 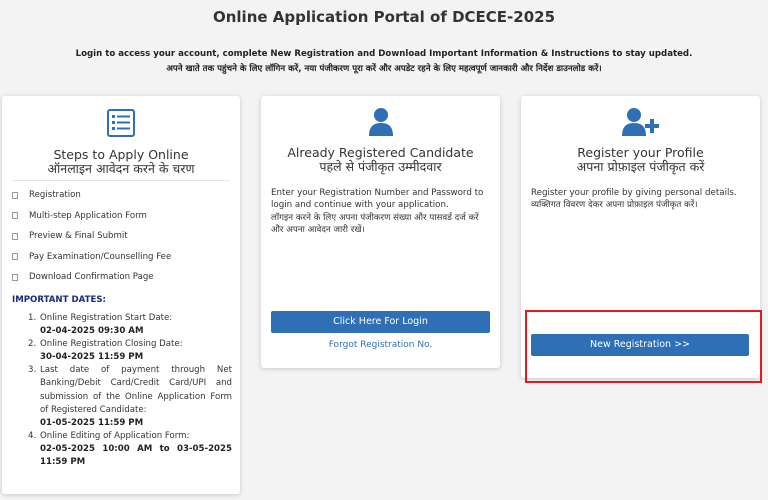 I want to click on step-item: Preview & Final Submit, so click(x=91, y=236).